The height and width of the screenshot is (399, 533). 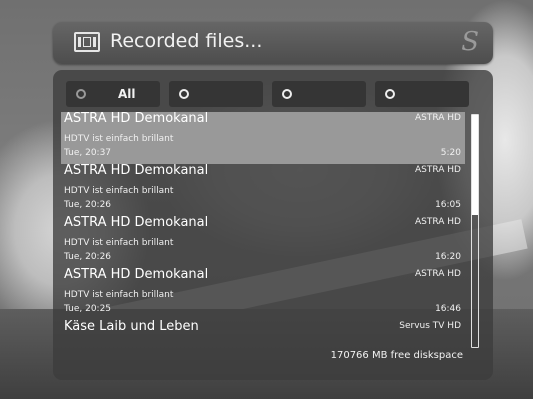 I want to click on recording-datetime: Tue, 20:25, so click(x=88, y=309).